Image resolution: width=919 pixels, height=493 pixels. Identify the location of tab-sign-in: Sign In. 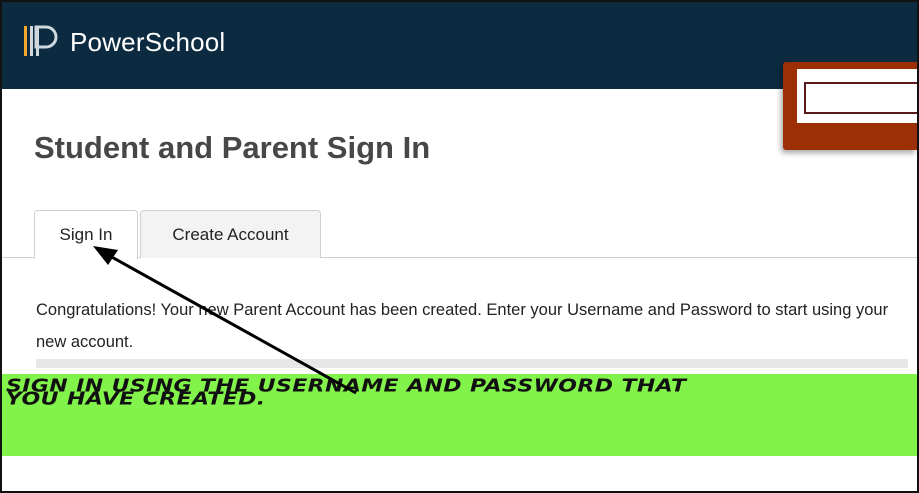
(86, 234).